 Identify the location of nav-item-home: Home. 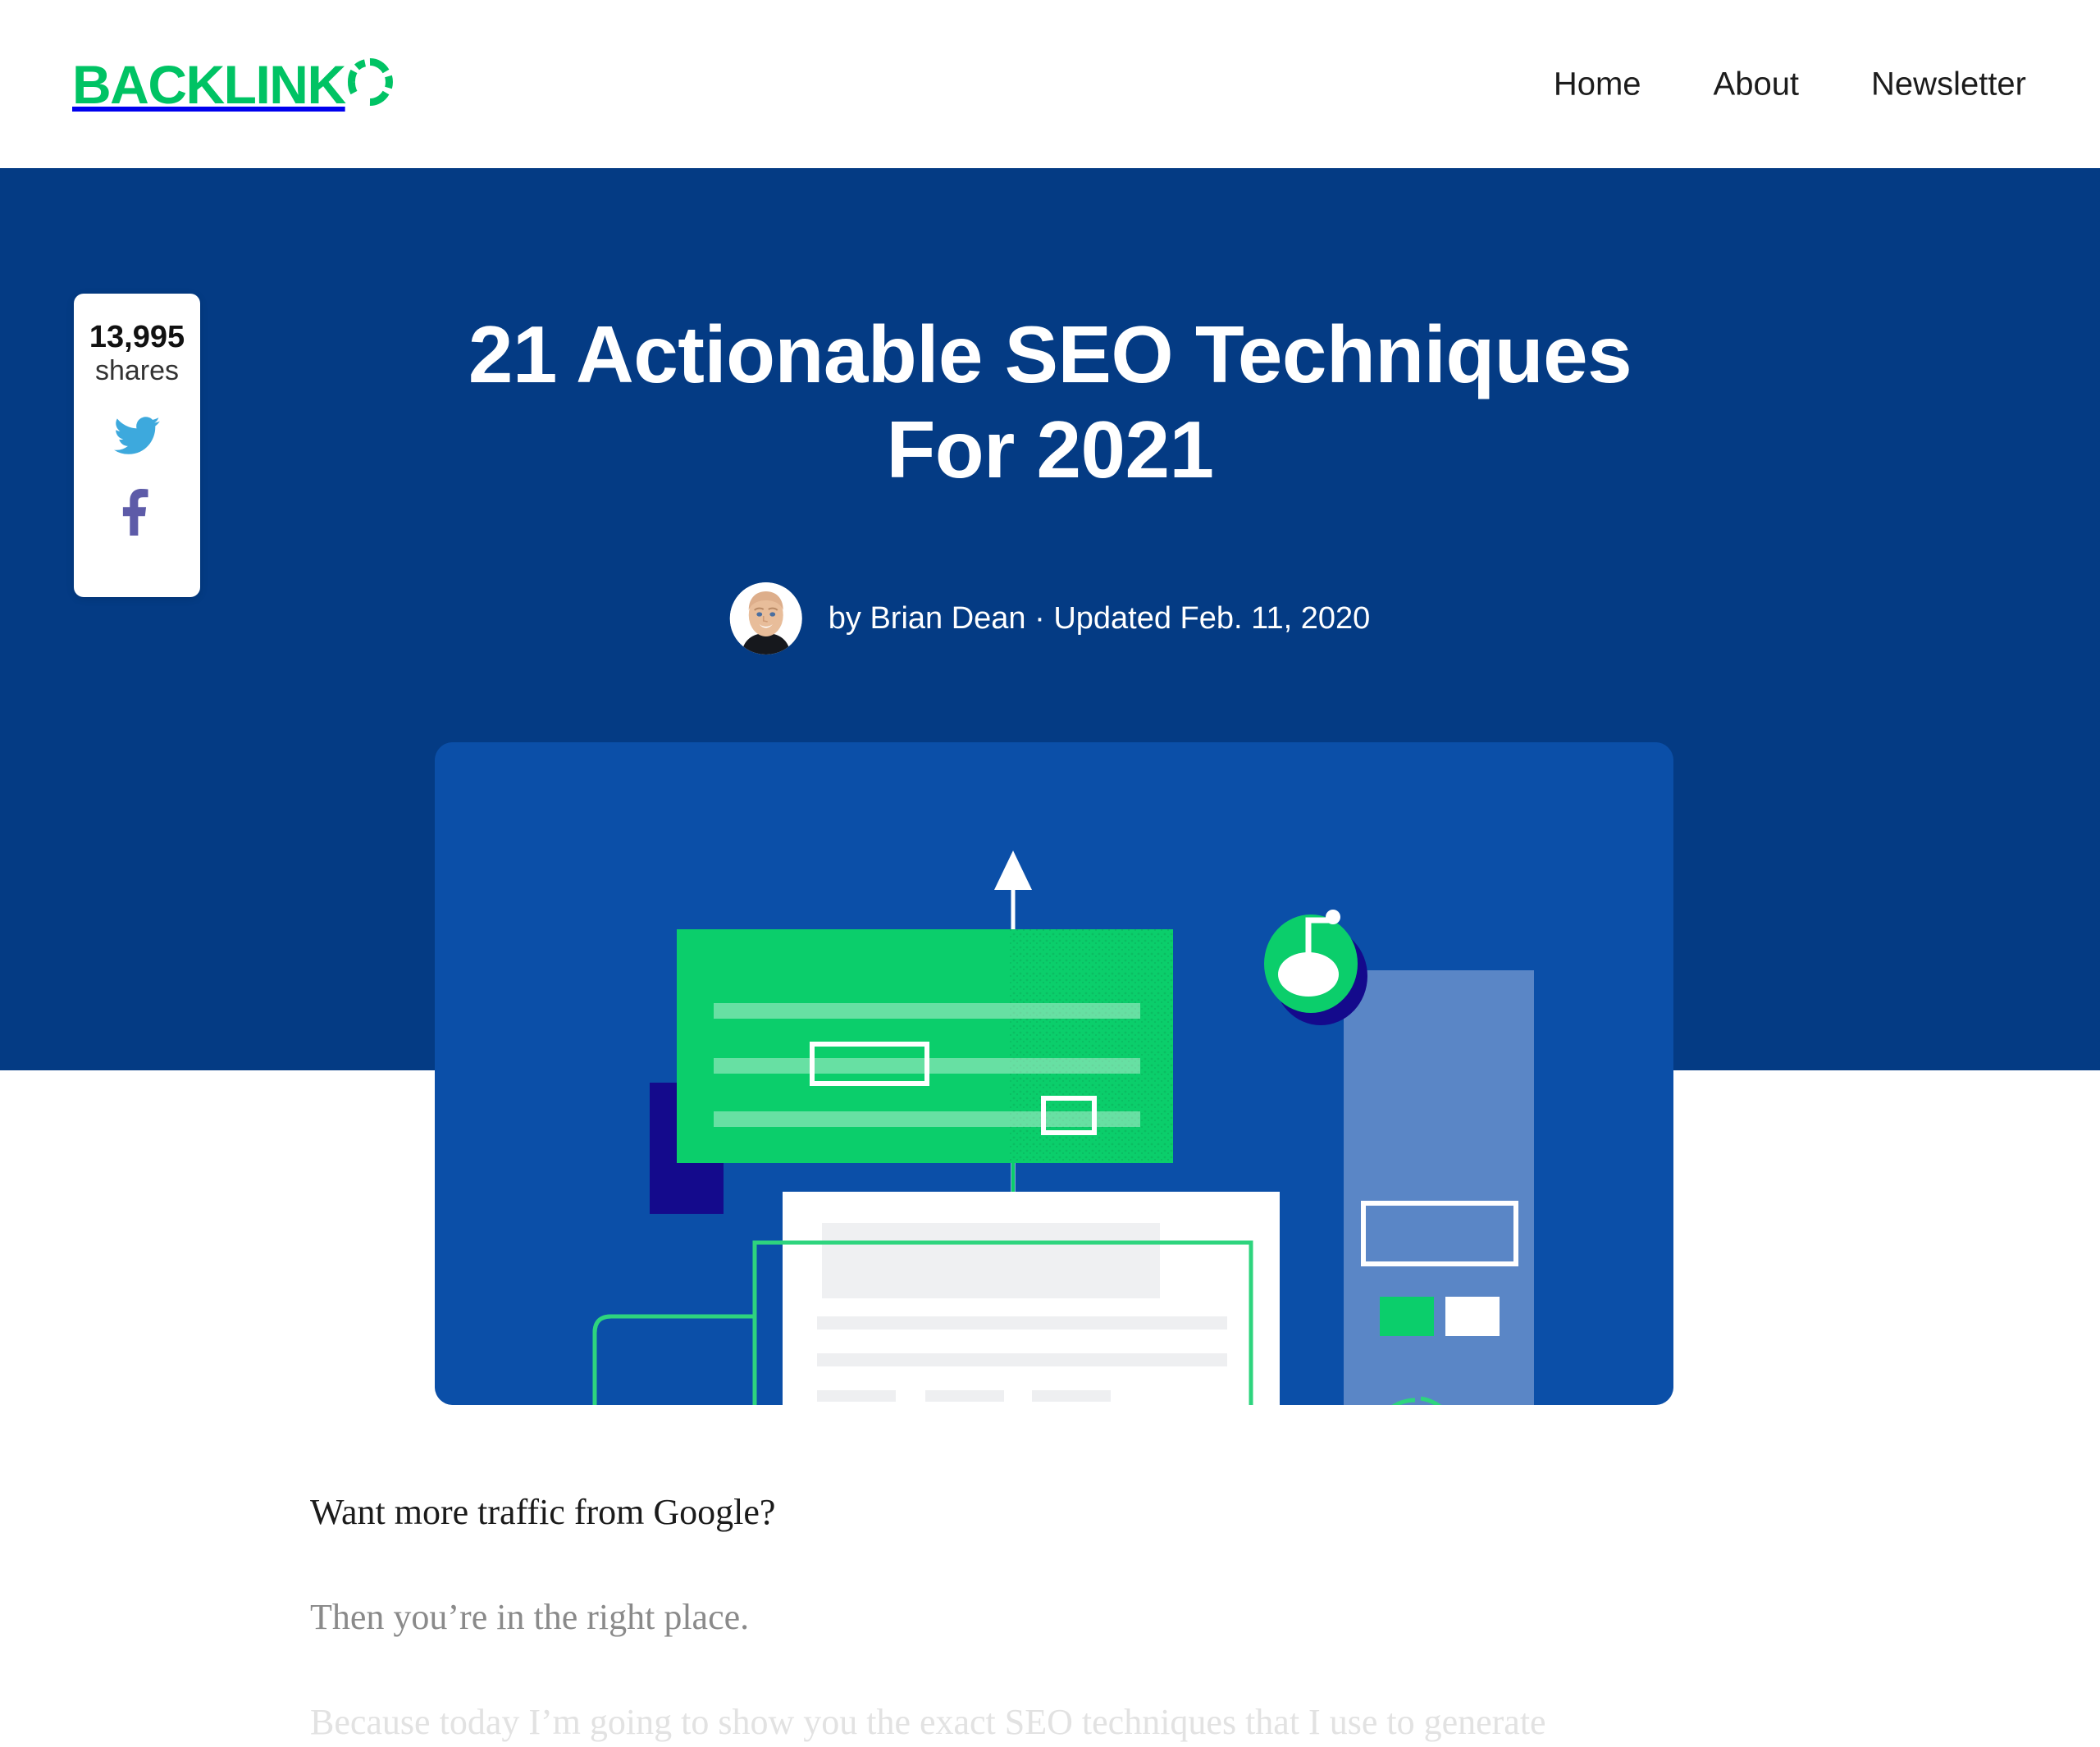
(1597, 84).